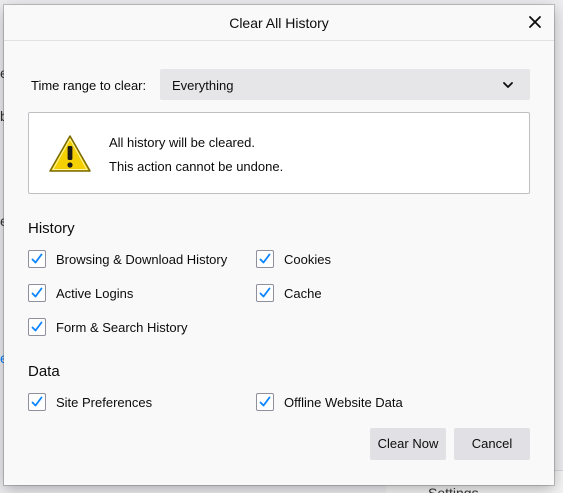 This screenshot has height=493, width=563. Describe the element at coordinates (408, 444) in the screenshot. I see `clear-now-button: Clear Now` at that location.